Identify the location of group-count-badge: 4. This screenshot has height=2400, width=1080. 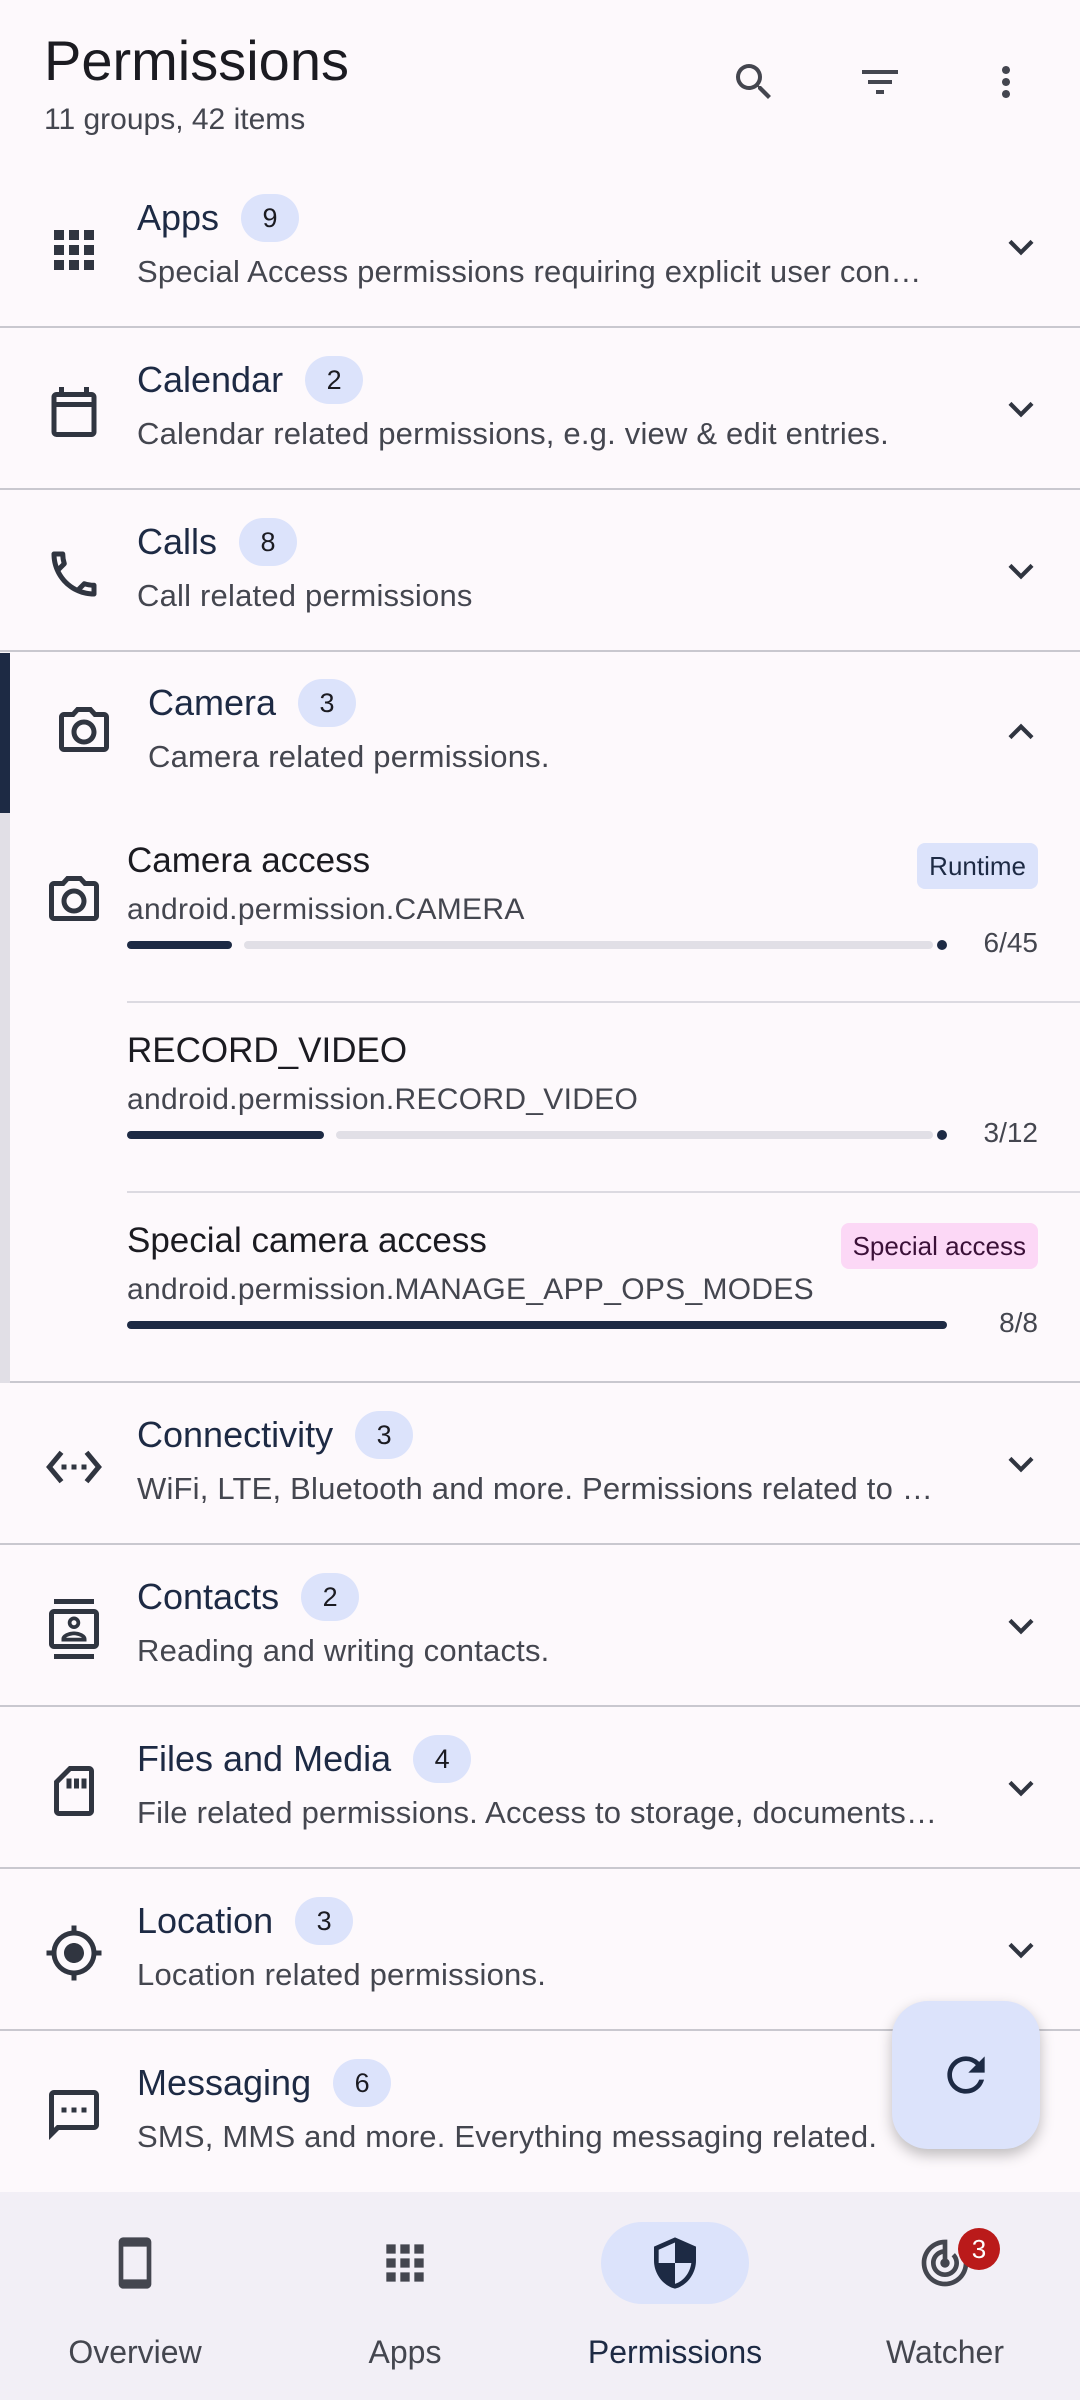
(442, 1759).